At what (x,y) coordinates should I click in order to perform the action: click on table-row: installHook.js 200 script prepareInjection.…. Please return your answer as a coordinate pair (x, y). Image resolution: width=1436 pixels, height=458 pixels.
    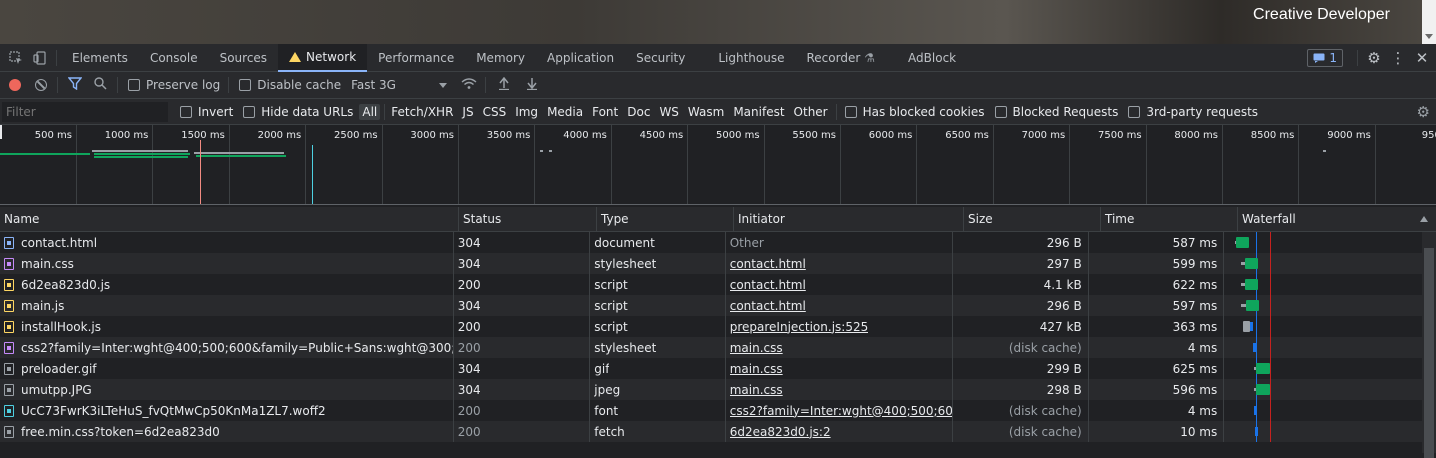
    Looking at the image, I should click on (711, 326).